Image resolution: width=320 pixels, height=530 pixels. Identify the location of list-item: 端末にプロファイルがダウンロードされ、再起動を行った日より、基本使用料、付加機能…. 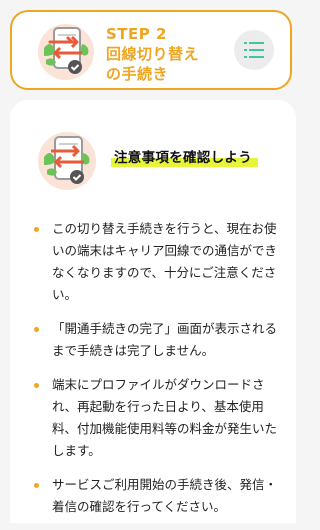
(158, 418).